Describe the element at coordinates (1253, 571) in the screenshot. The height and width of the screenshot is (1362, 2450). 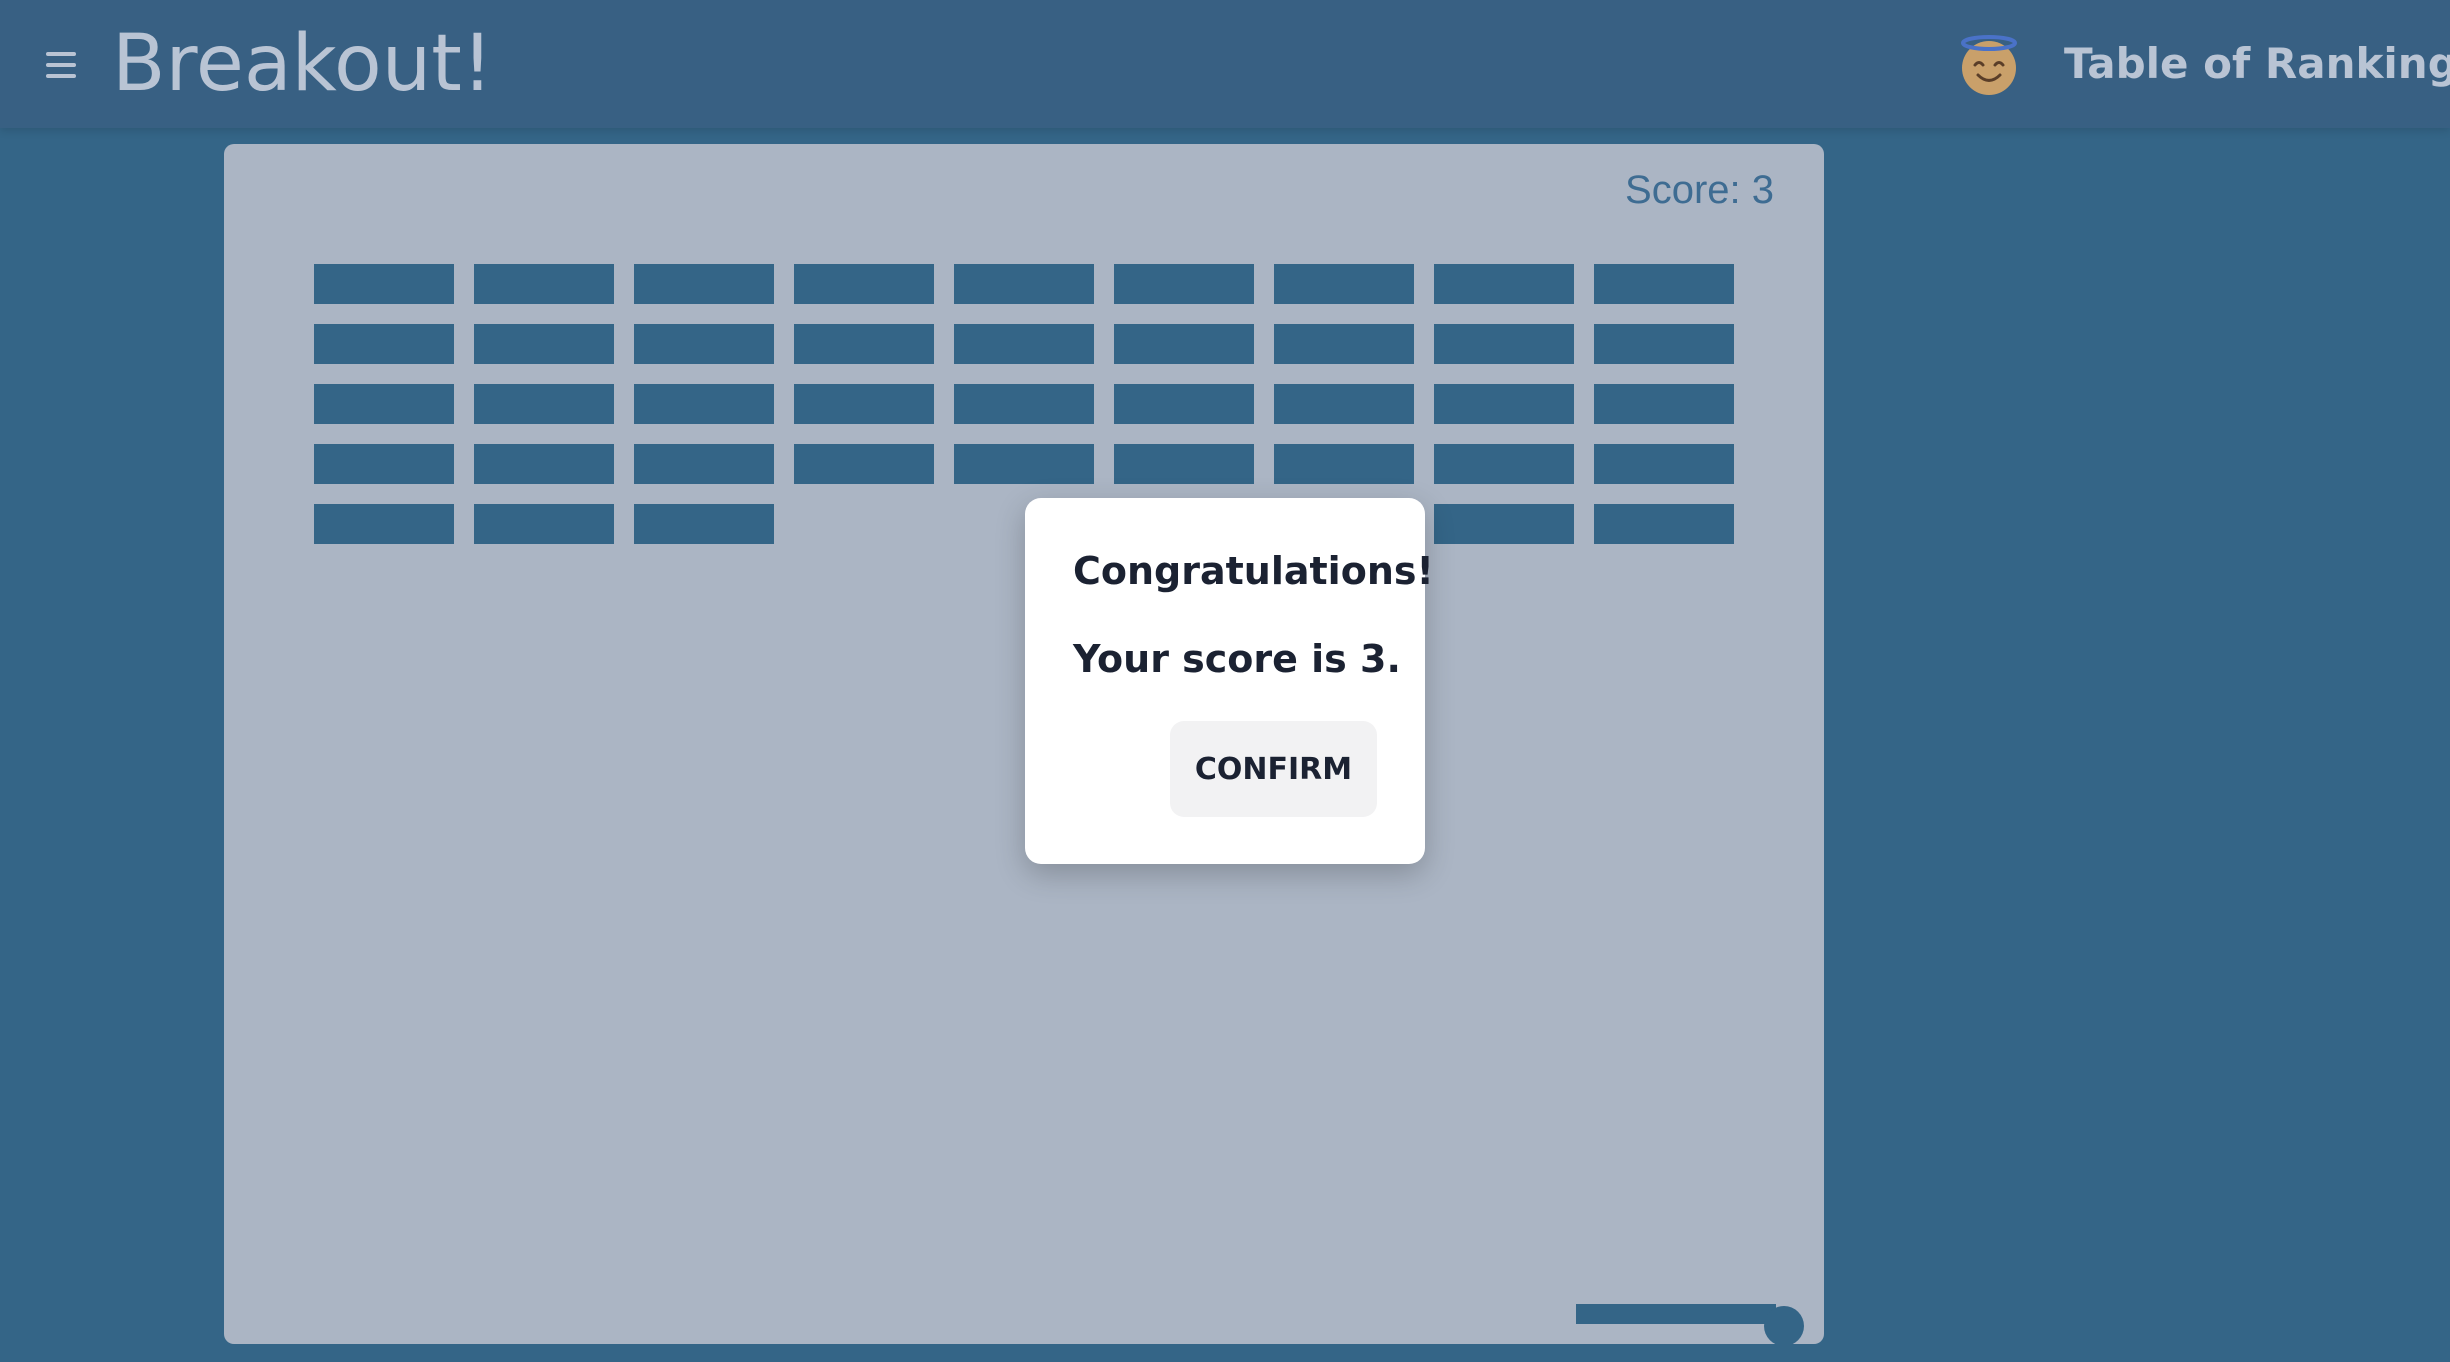
I see `dialog-title: Congratulations!` at that location.